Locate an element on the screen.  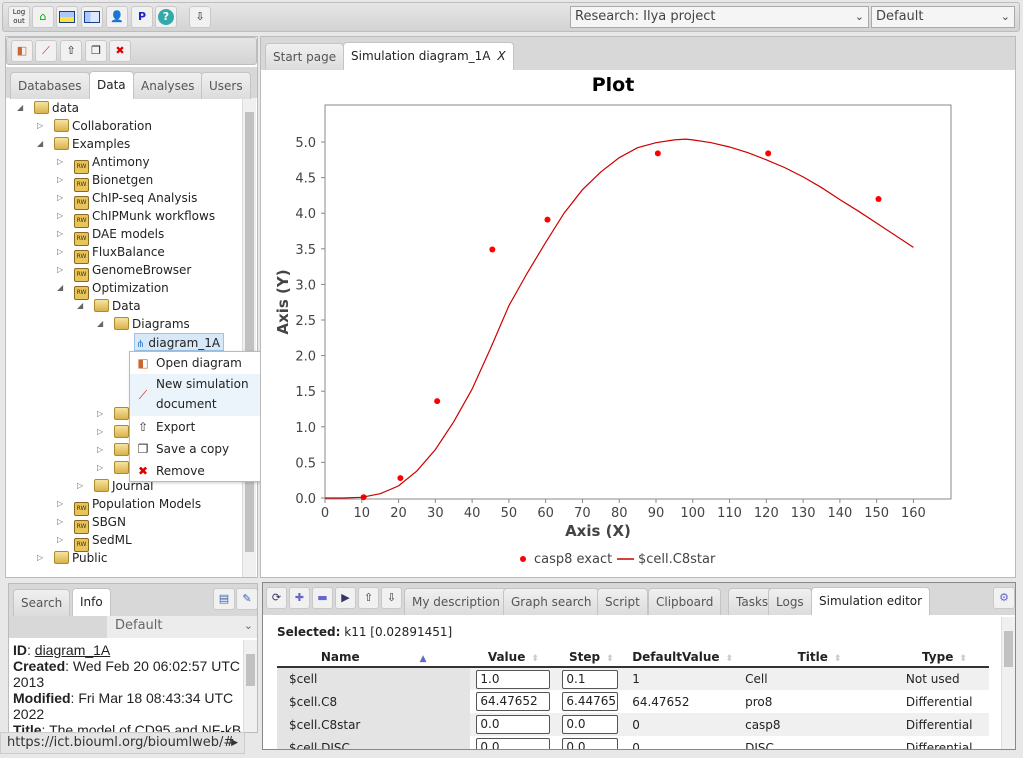
document-icon: ▤ is located at coordinates (224, 599).